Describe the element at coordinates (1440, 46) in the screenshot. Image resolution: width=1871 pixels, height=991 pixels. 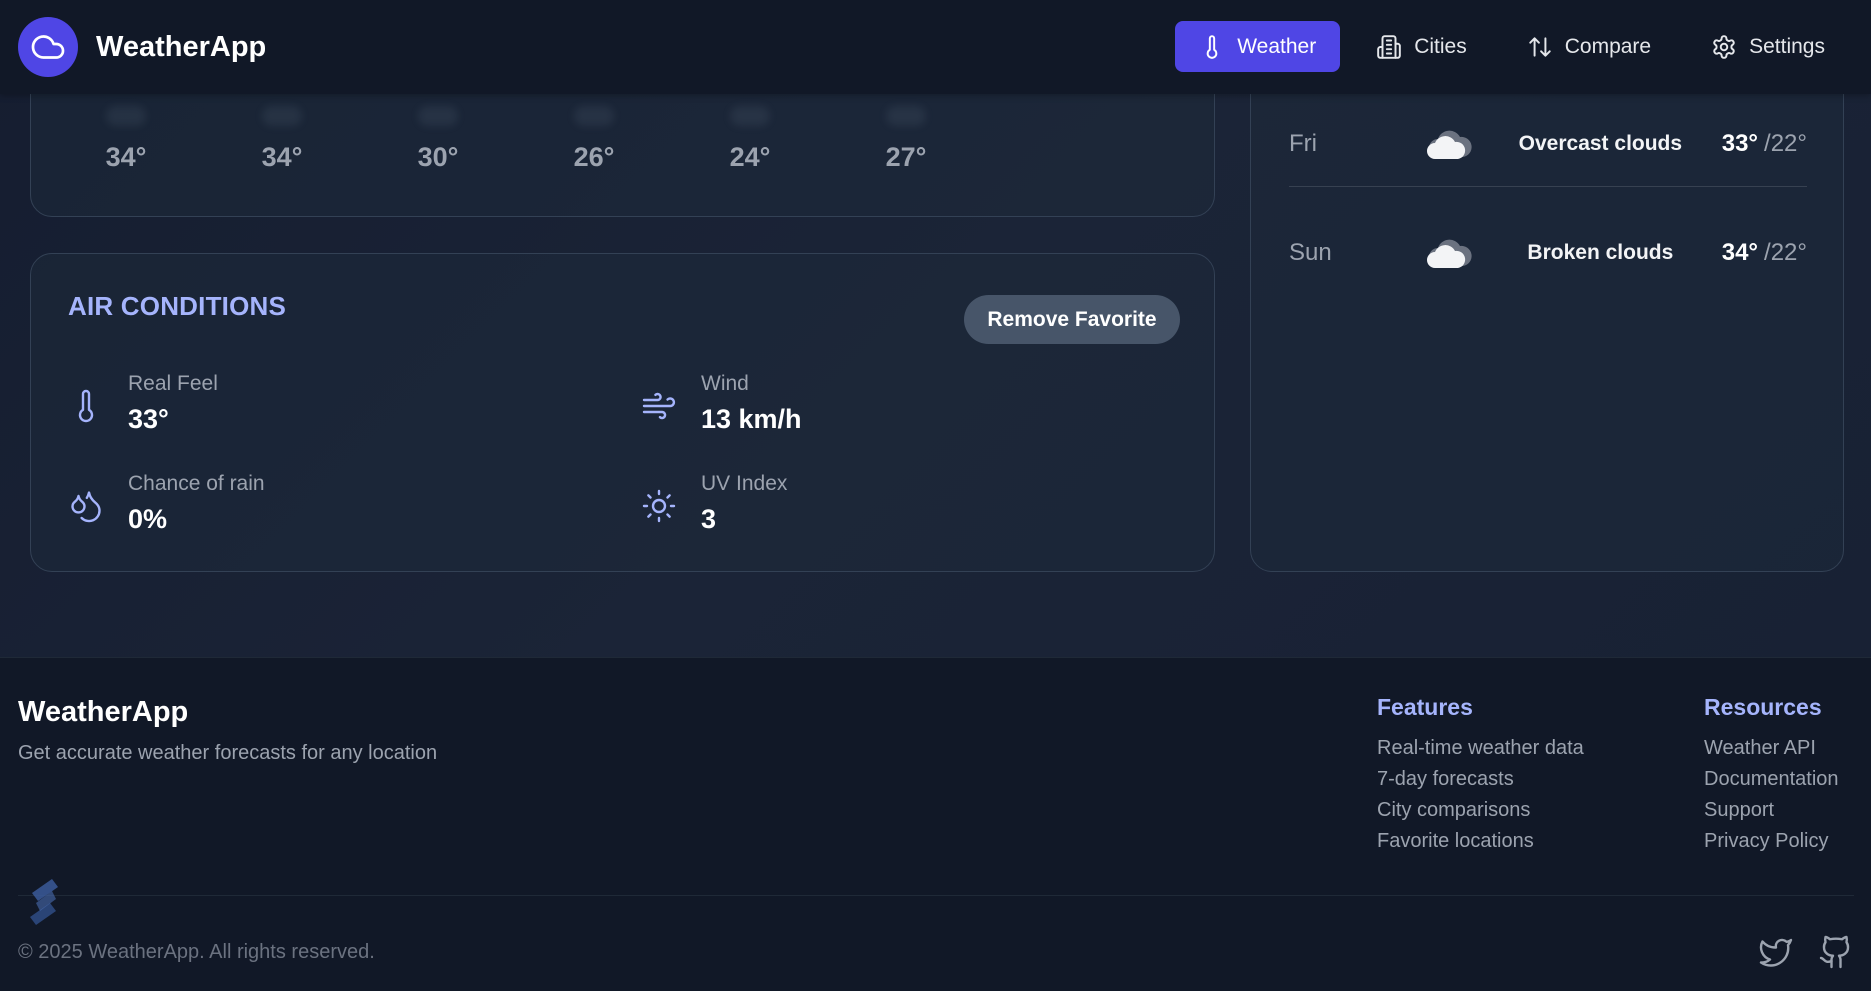
I see `nav-label: Cities` at that location.